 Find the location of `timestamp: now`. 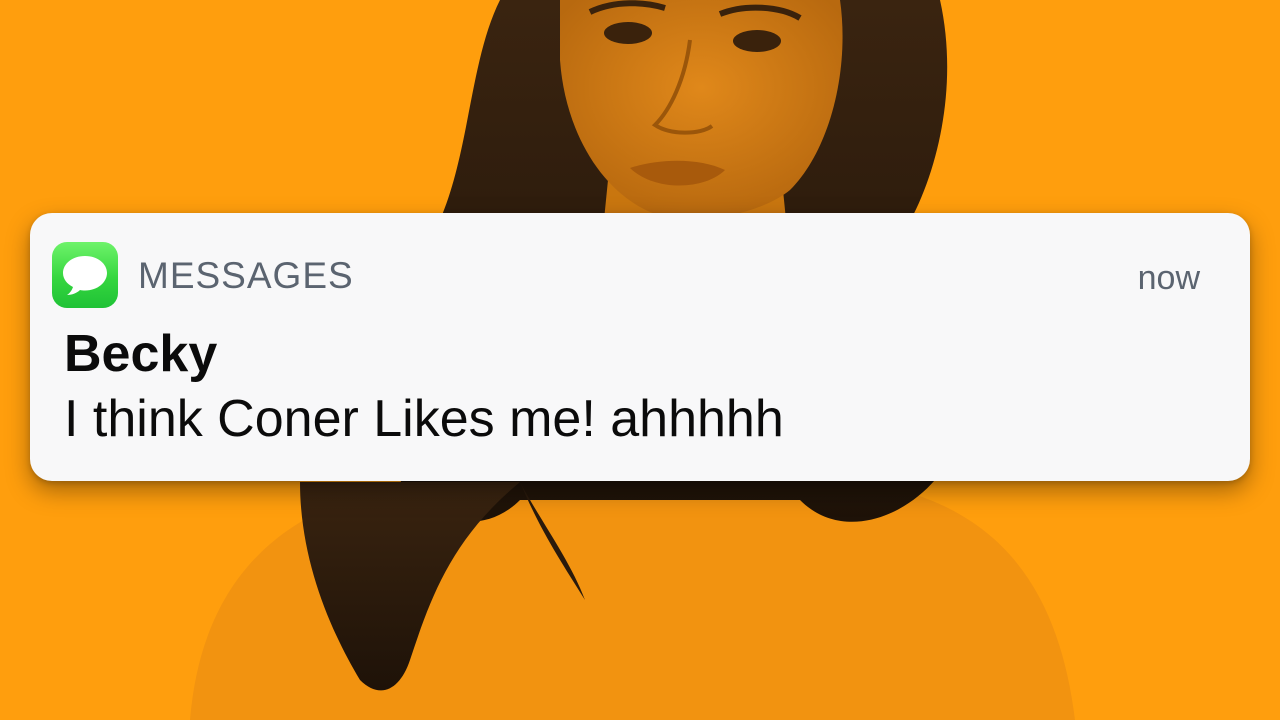

timestamp: now is located at coordinates (1168, 278).